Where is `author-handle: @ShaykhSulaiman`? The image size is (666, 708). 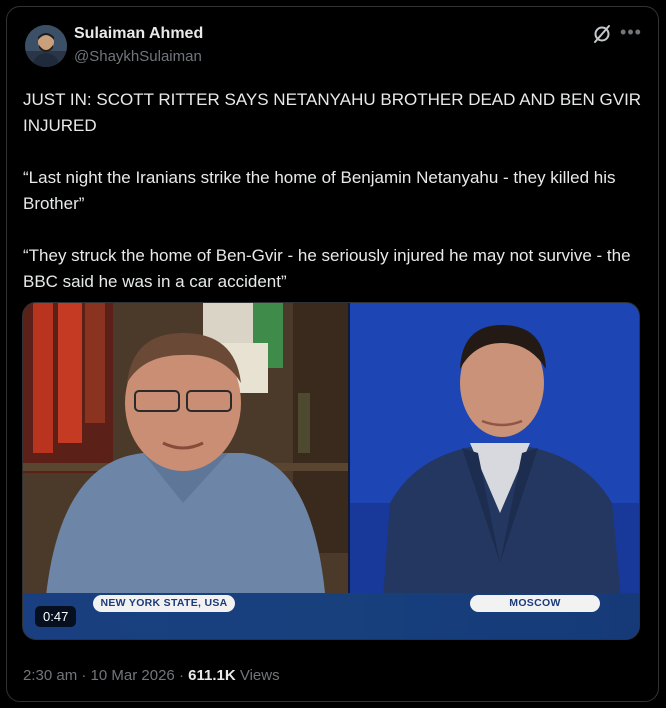 author-handle: @ShaykhSulaiman is located at coordinates (138, 56).